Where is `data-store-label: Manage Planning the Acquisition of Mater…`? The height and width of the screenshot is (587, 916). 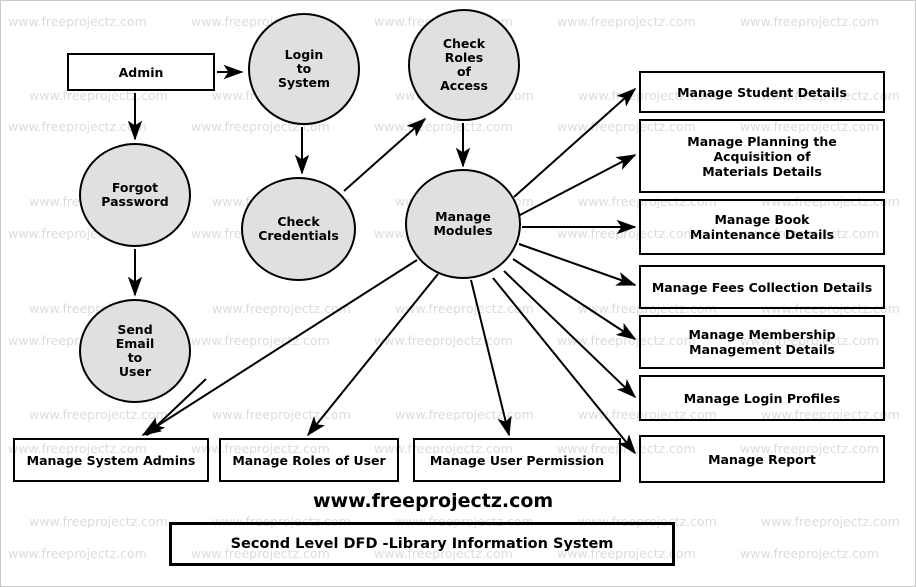 data-store-label: Manage Planning the Acquisition of Mater… is located at coordinates (762, 156).